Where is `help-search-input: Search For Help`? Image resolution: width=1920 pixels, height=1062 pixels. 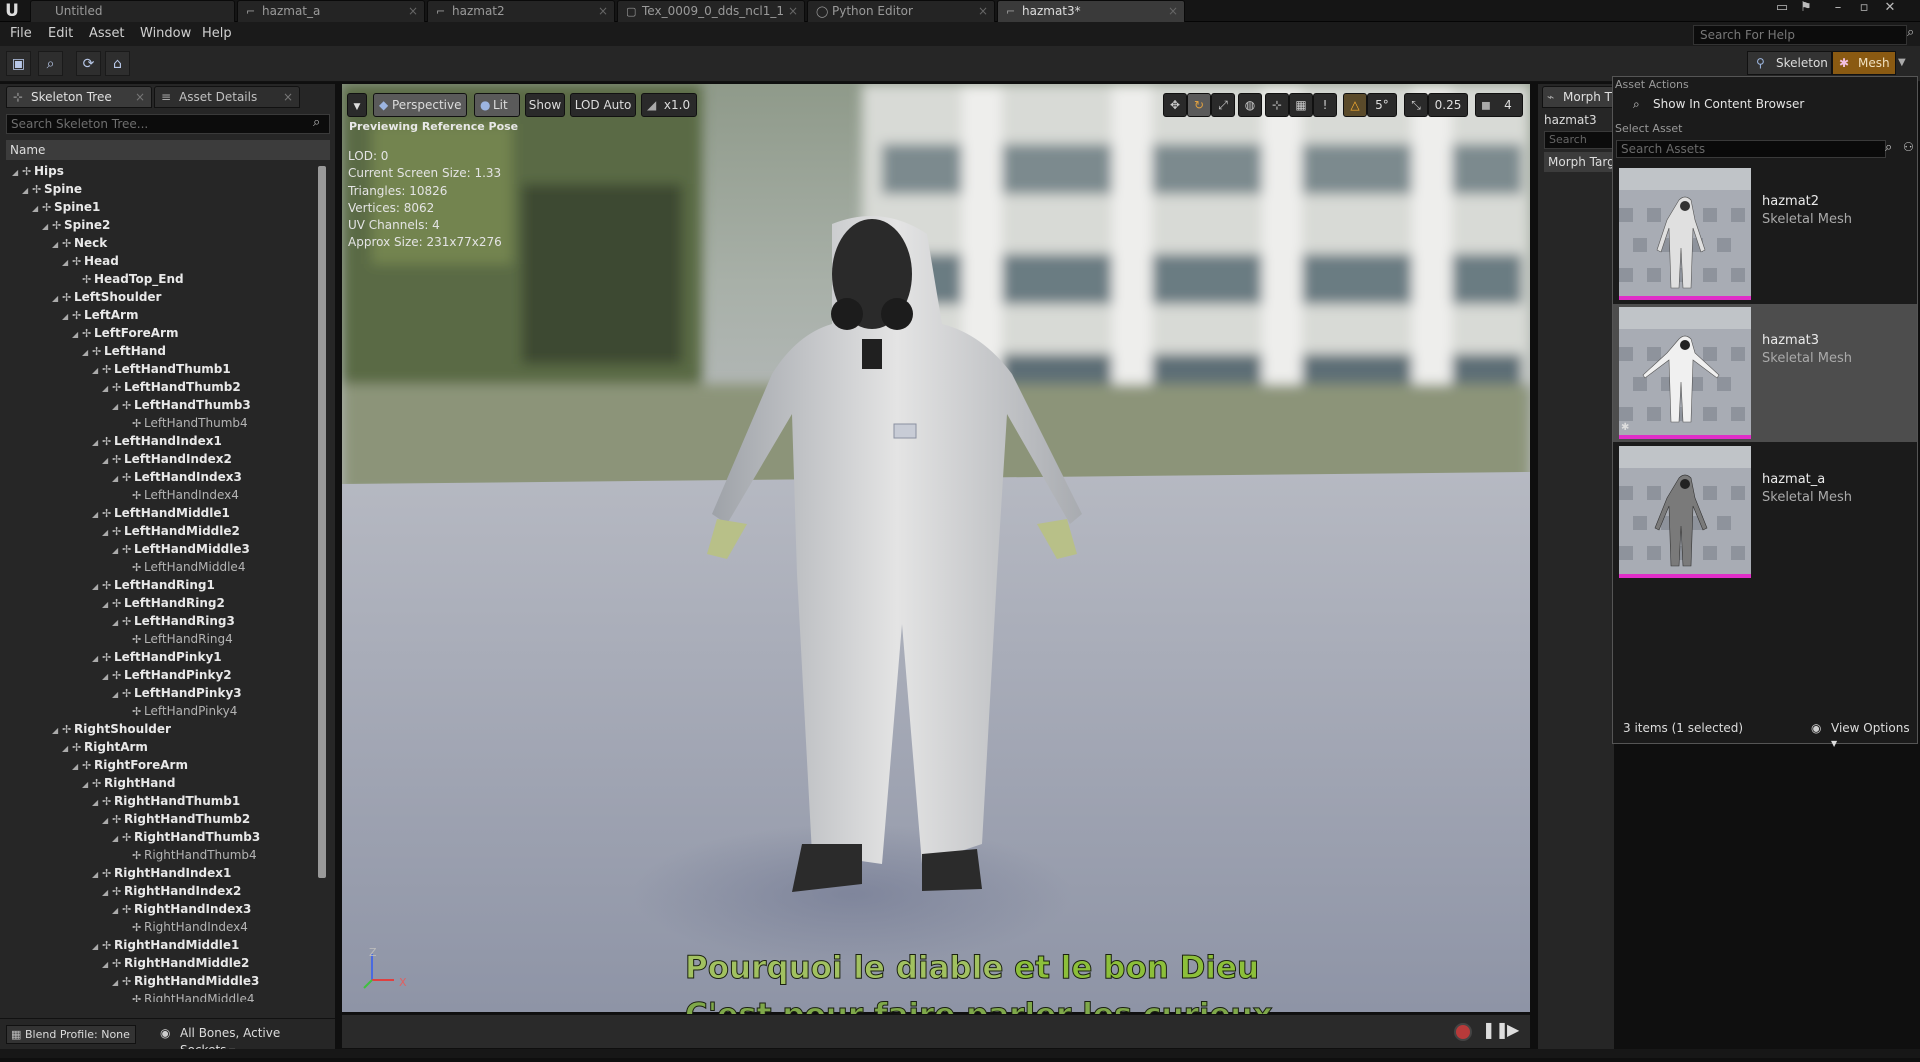 help-search-input: Search For Help is located at coordinates (1800, 35).